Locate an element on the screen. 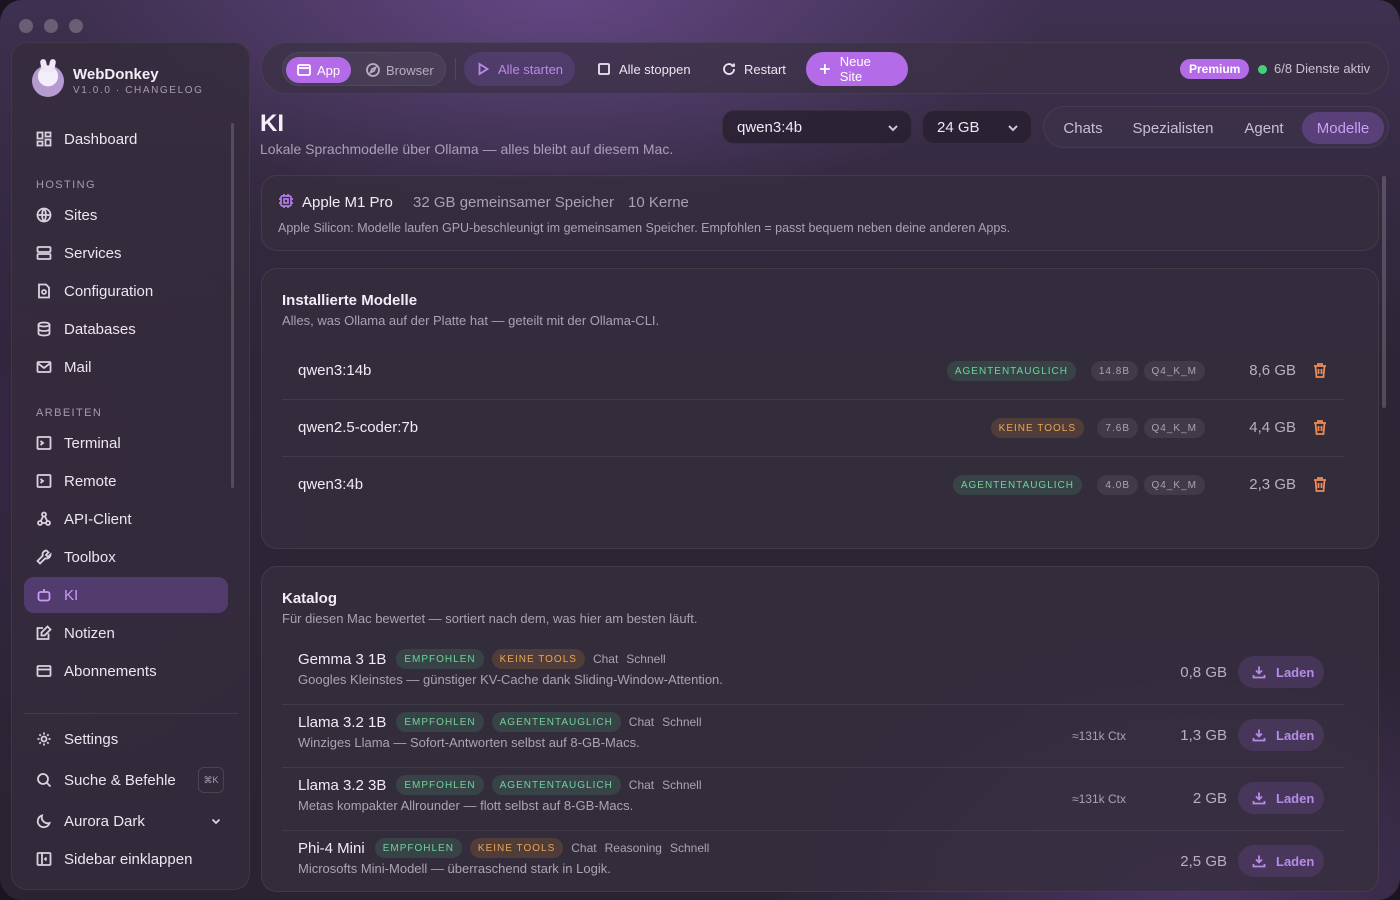  sidebar-item-label: Mail is located at coordinates (78, 367).